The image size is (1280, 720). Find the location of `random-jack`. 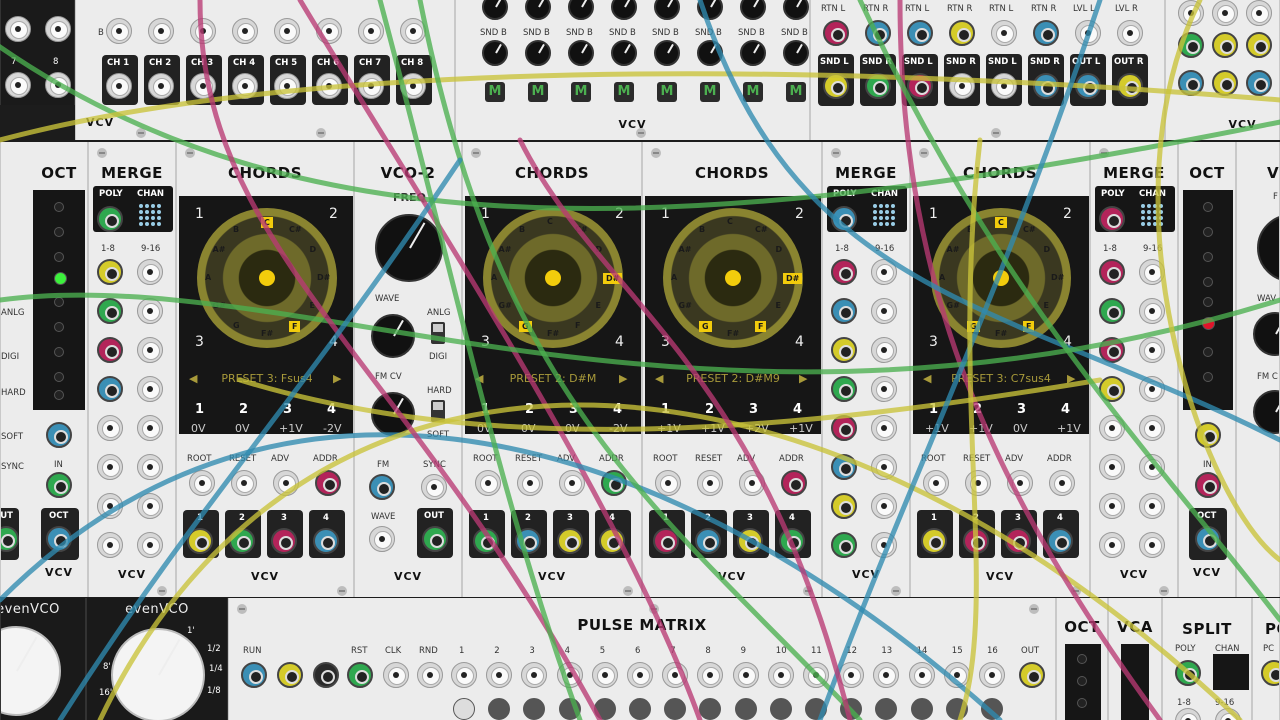

random-jack is located at coordinates (430, 675).